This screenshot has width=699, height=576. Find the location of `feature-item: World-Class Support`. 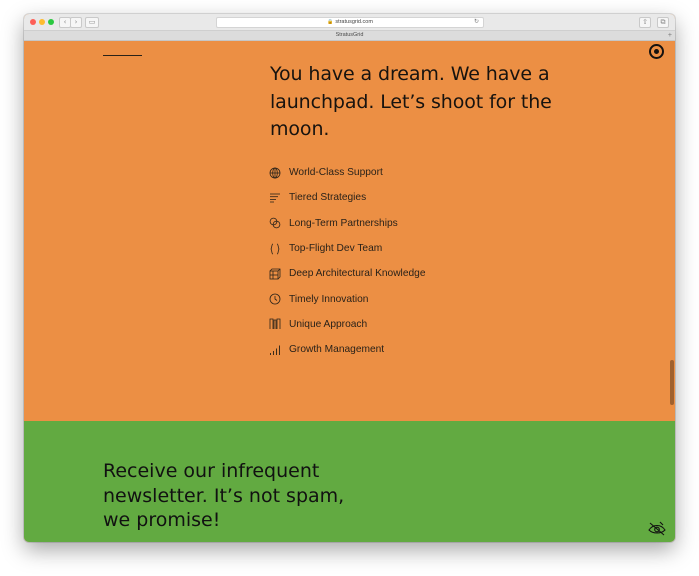

feature-item: World-Class Support is located at coordinates (347, 172).